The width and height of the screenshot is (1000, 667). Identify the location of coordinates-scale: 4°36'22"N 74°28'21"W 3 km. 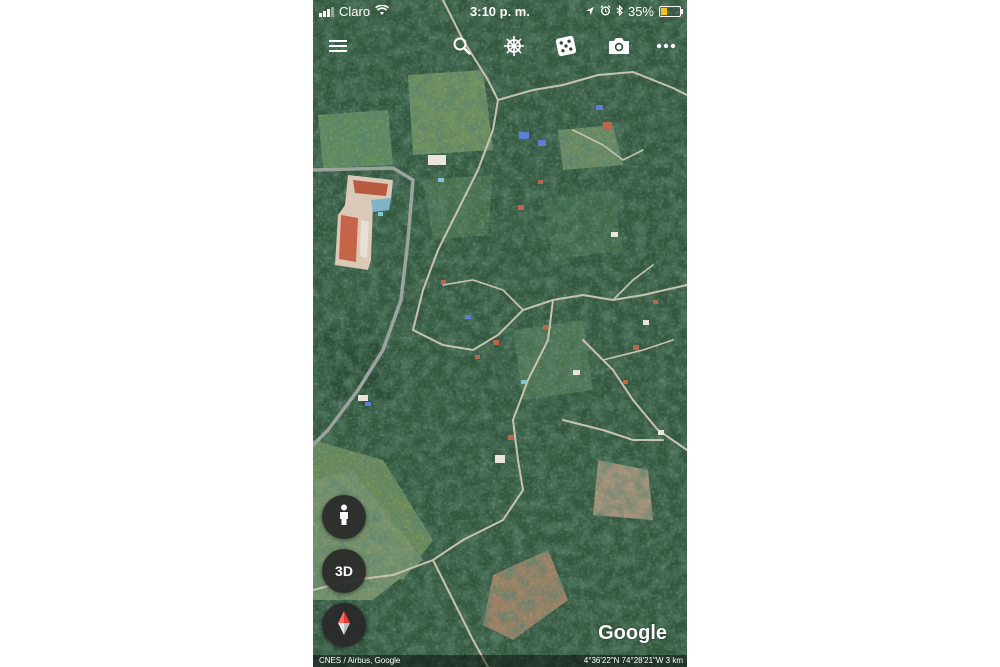
(633, 660).